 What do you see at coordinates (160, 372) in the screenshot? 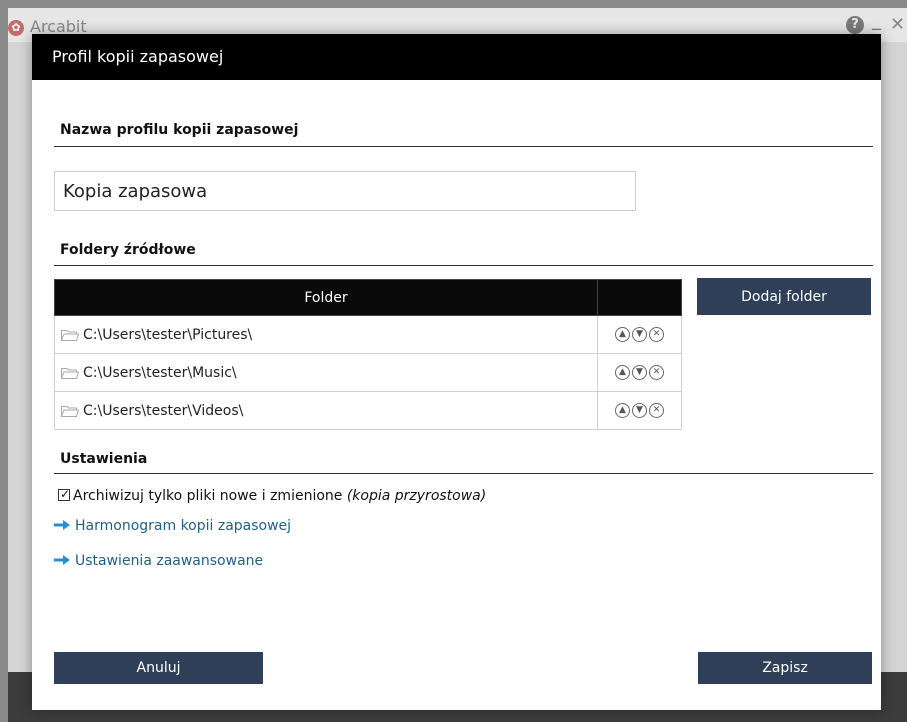
I see `folder-path: C:\Users\tester\Music\` at bounding box center [160, 372].